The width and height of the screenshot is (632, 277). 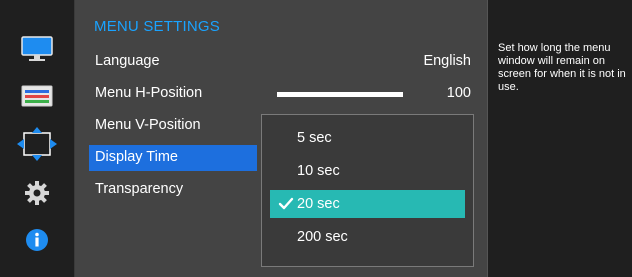 I want to click on picture-icon, so click(x=37, y=48).